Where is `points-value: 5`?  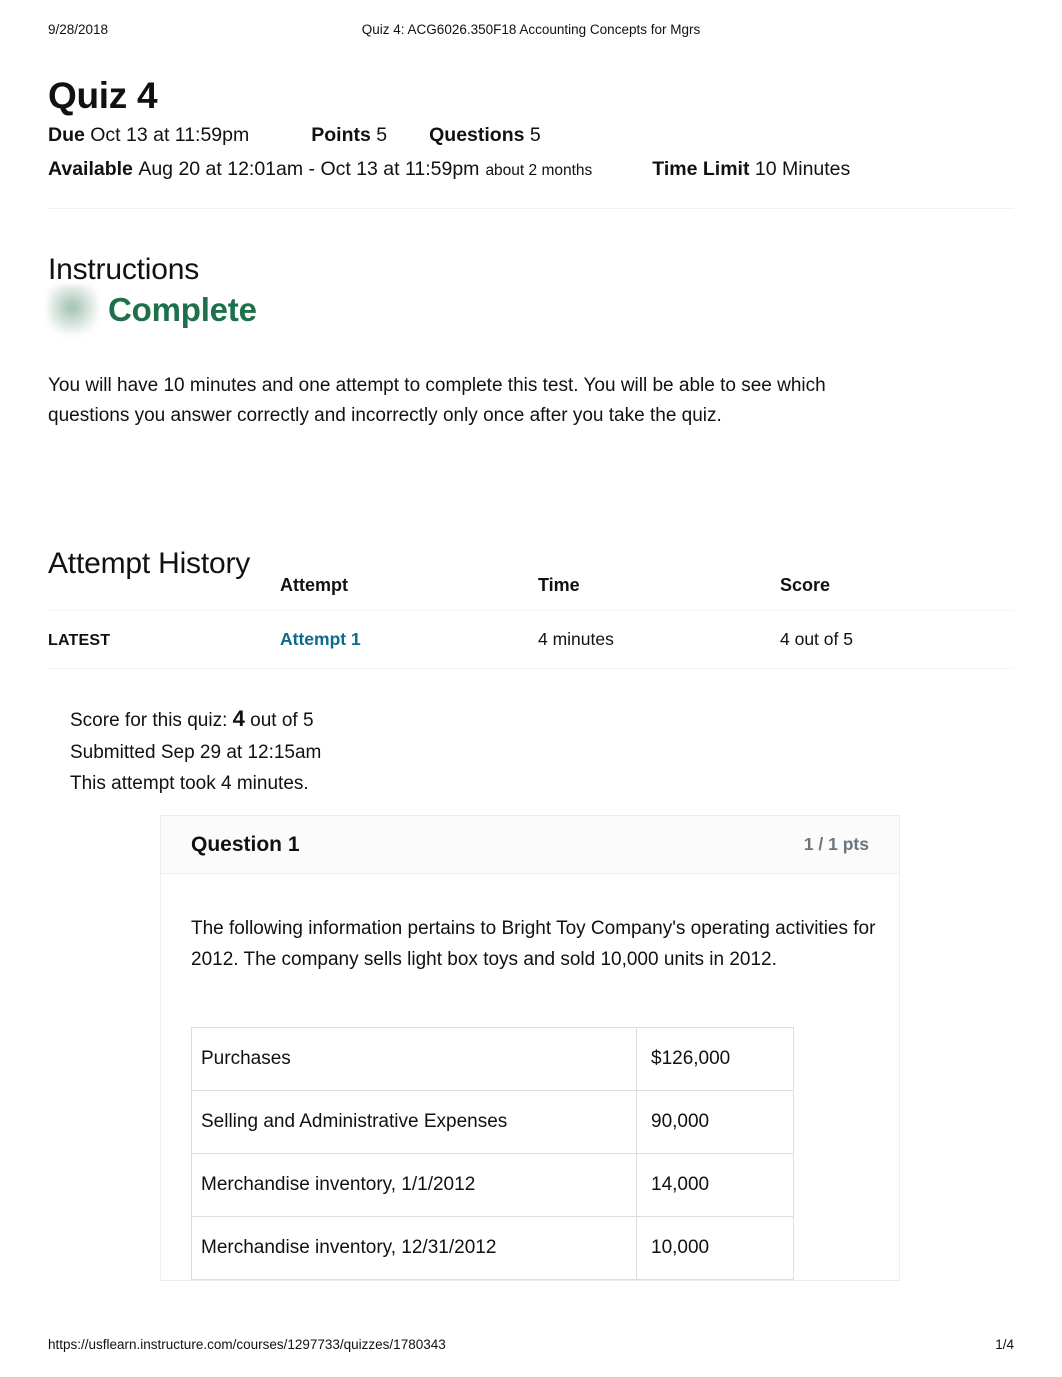
points-value: 5 is located at coordinates (382, 135).